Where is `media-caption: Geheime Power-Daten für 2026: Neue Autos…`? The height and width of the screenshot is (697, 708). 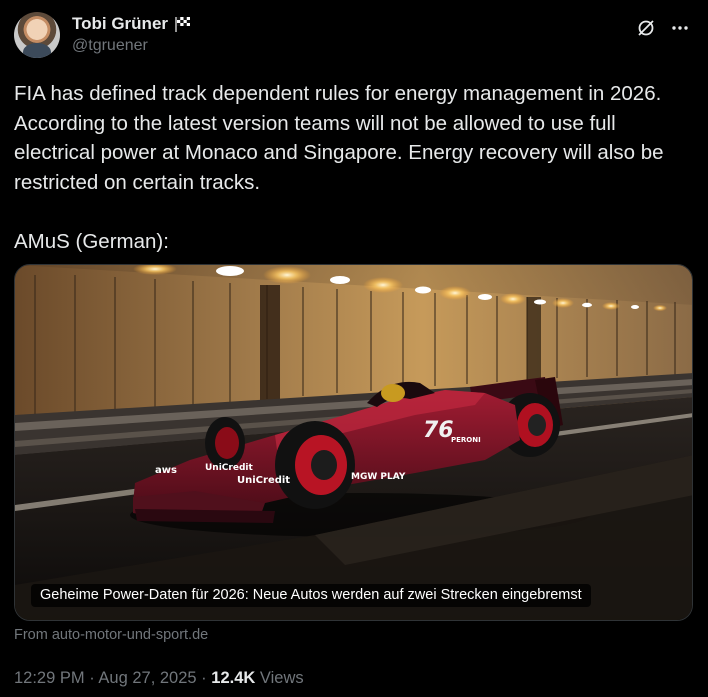
media-caption: Geheime Power-Daten für 2026: Neue Autos… is located at coordinates (311, 595).